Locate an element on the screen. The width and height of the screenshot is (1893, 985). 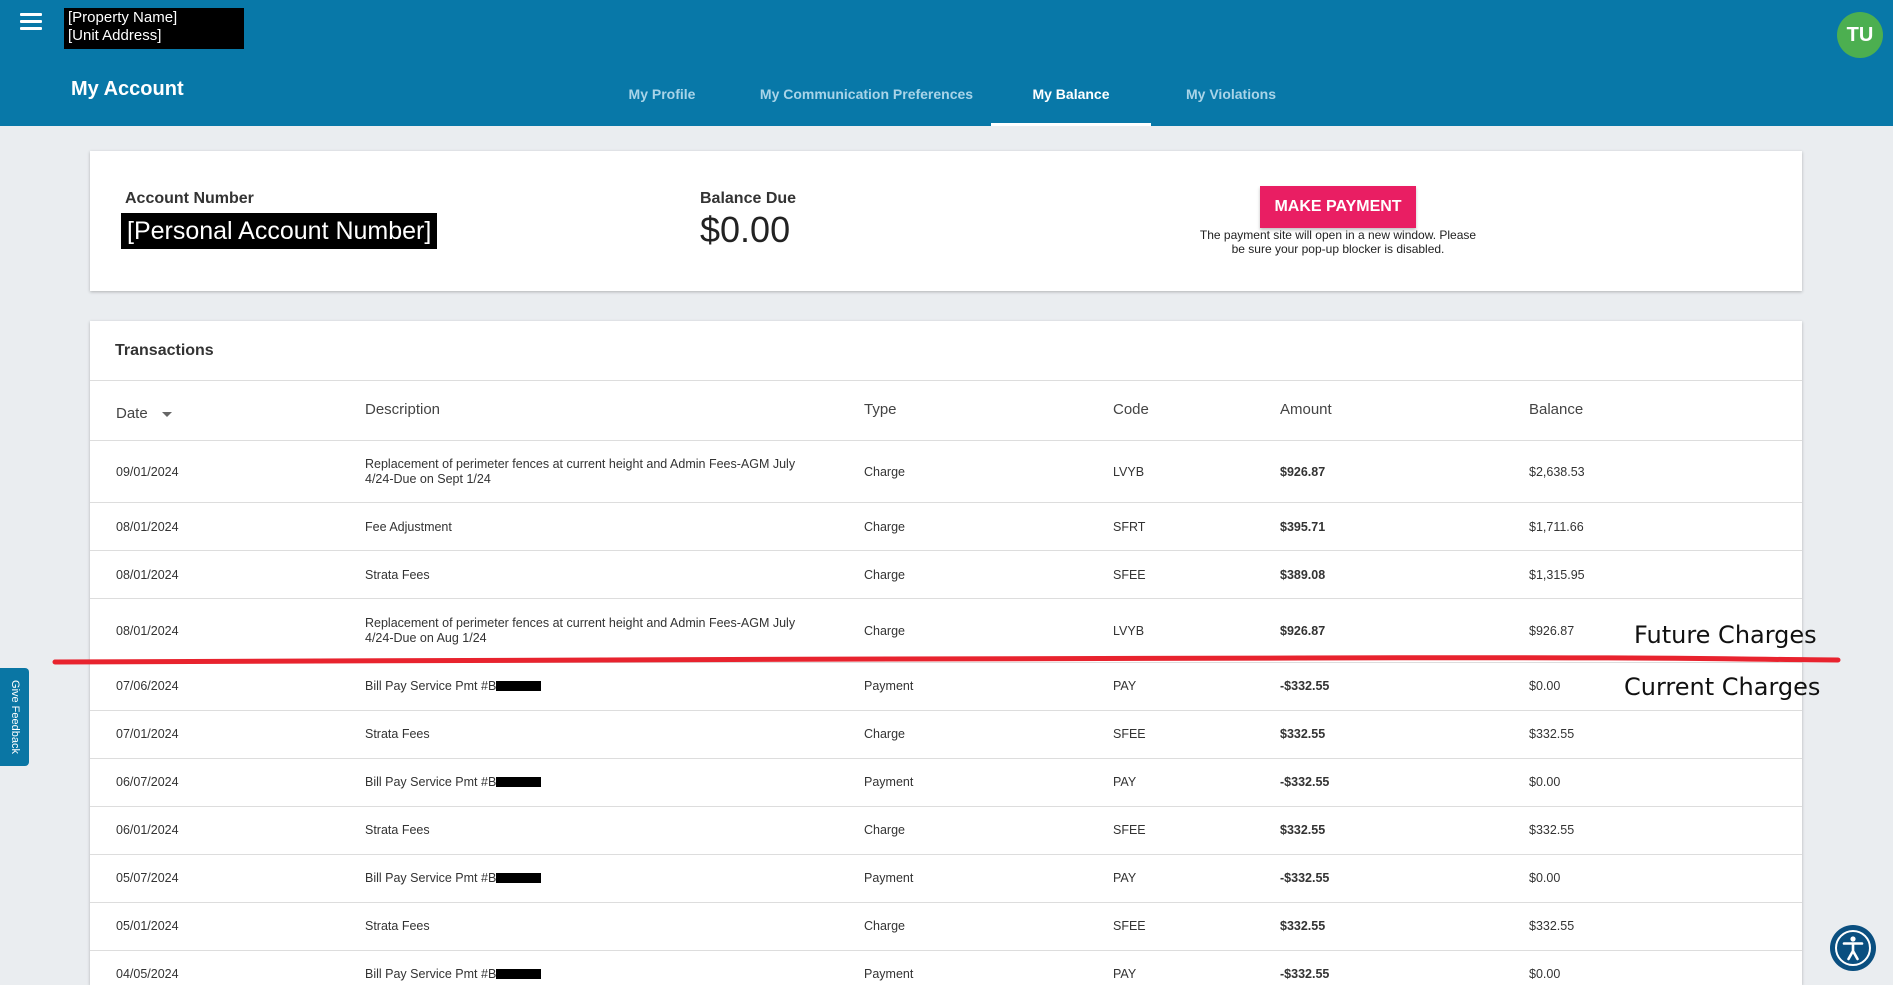
give-feedback-button: Give Feedback is located at coordinates (14, 717).